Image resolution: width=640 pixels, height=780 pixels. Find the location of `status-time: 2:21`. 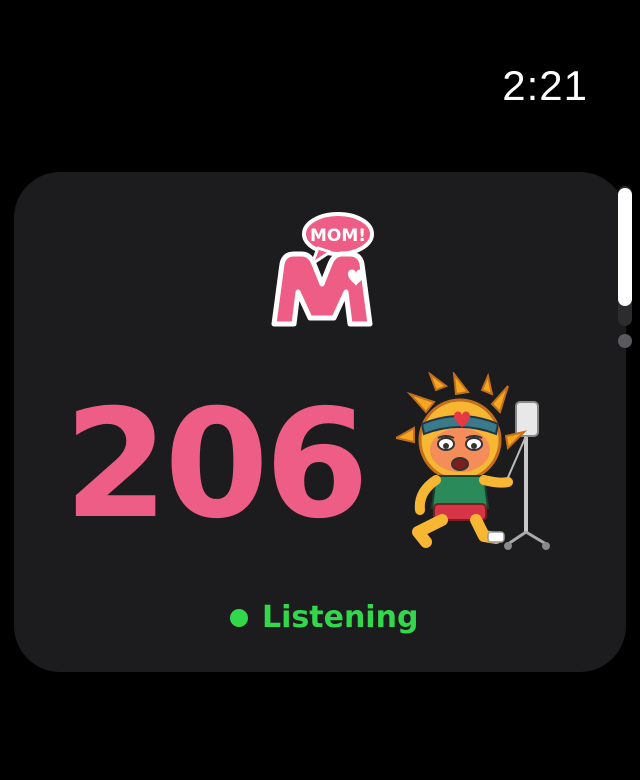

status-time: 2:21 is located at coordinates (545, 85).